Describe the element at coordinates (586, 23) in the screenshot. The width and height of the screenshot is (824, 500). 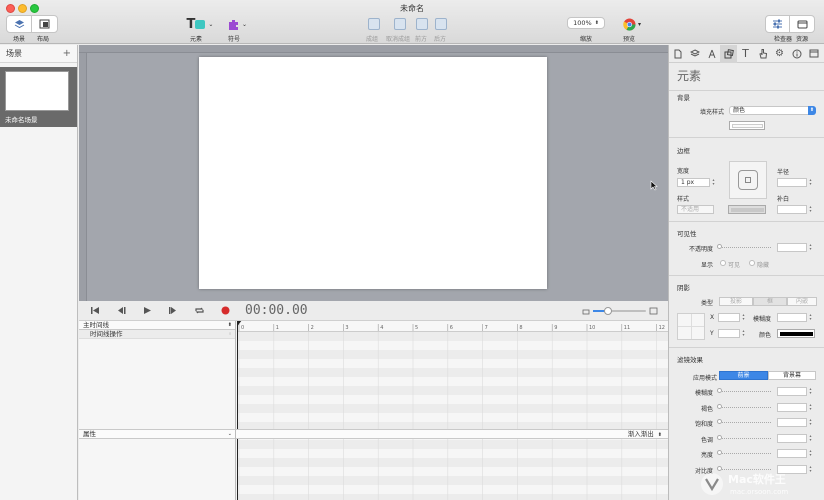
I see `zoom-select: 100% ⬍` at that location.